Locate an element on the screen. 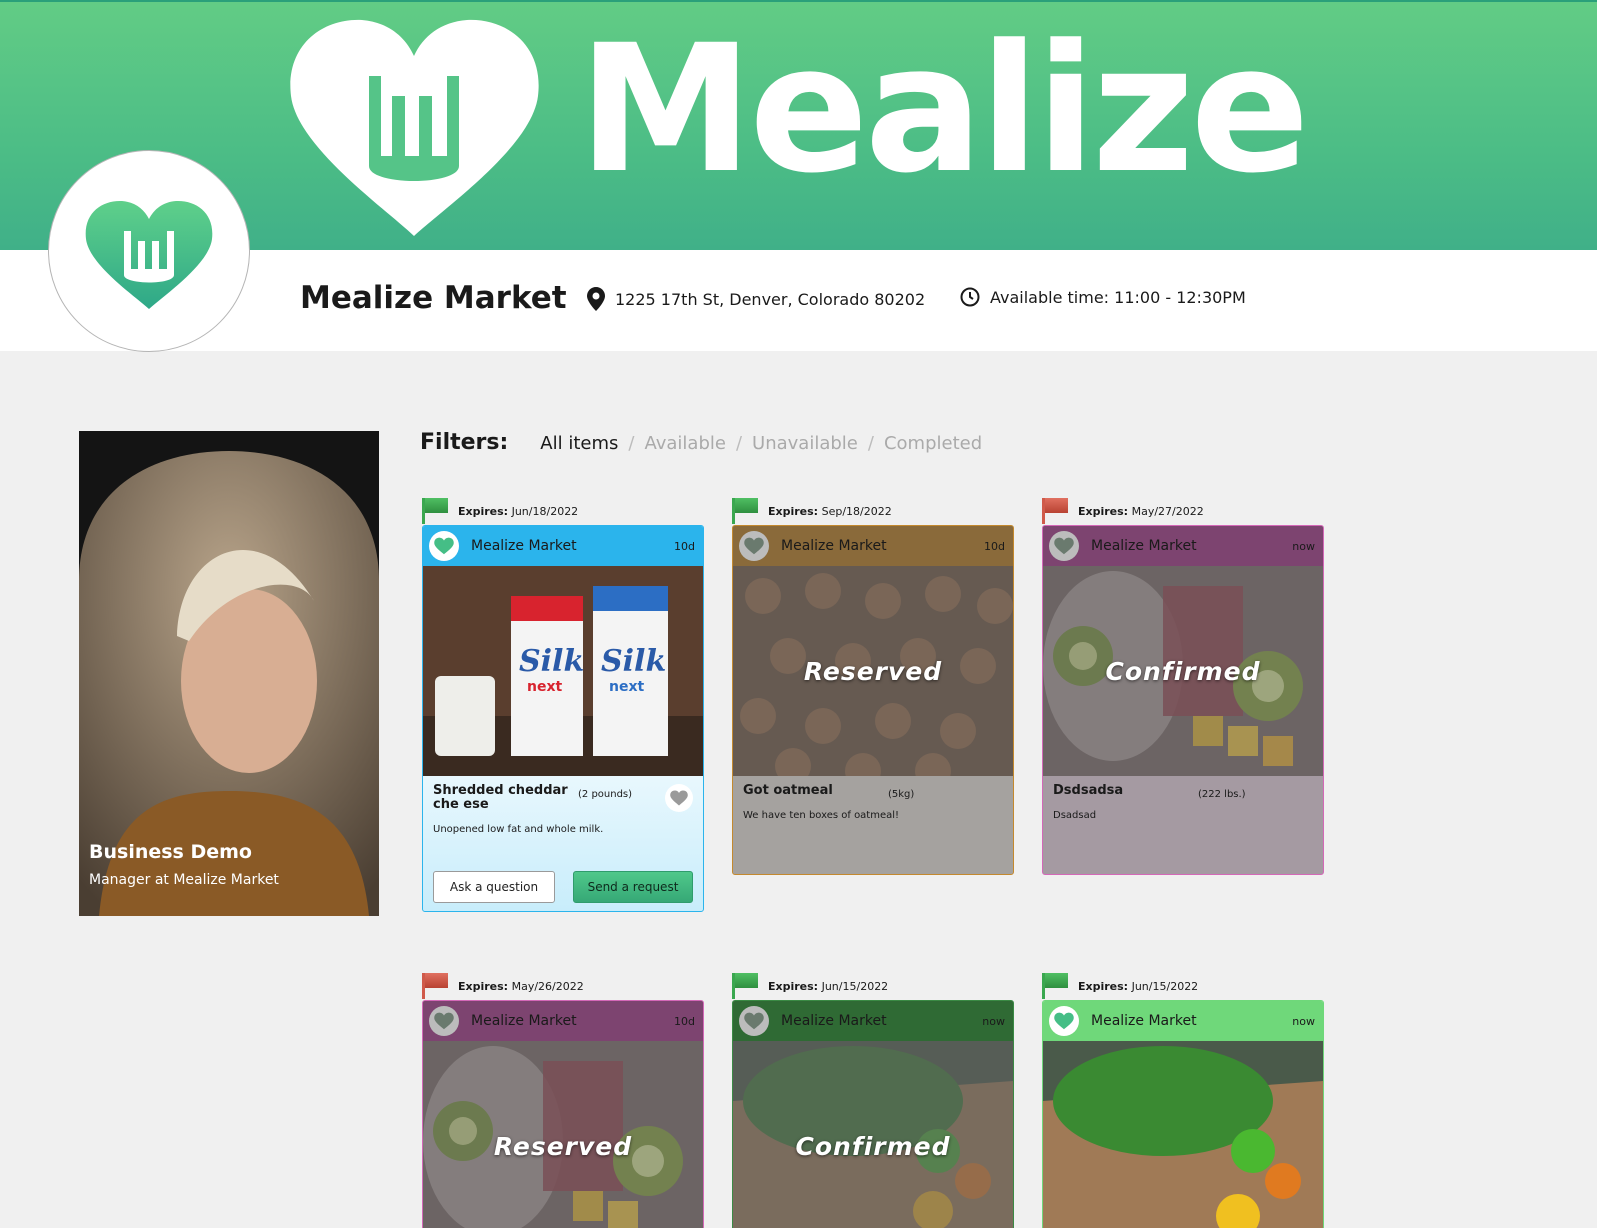  card-body: Mealize Market 10d Reserved is located at coordinates (563, 1114).